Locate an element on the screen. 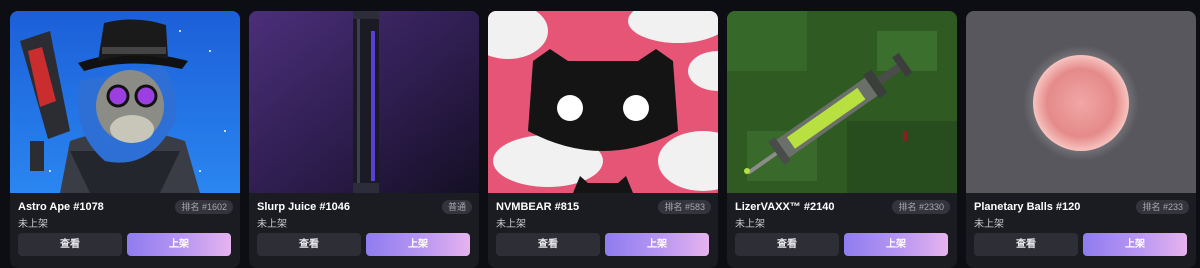  rarity-badge: 普通 is located at coordinates (456, 207).